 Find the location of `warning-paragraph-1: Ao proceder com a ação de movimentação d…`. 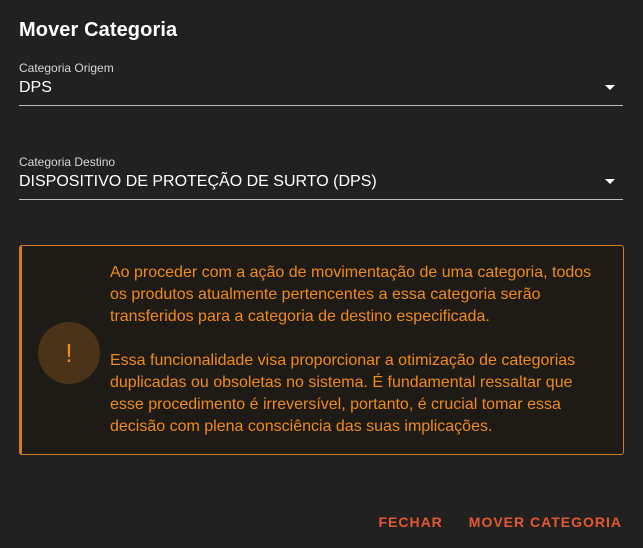

warning-paragraph-1: Ao proceder com a ação de movimentação d… is located at coordinates (351, 294).